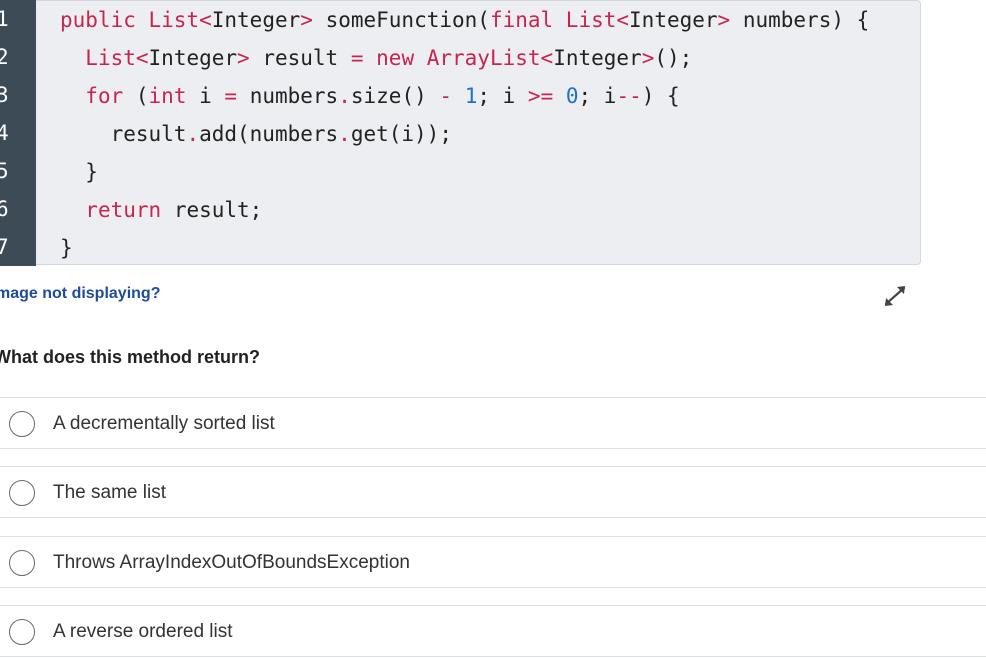  Describe the element at coordinates (218, 210) in the screenshot. I see `code-token: result;` at that location.